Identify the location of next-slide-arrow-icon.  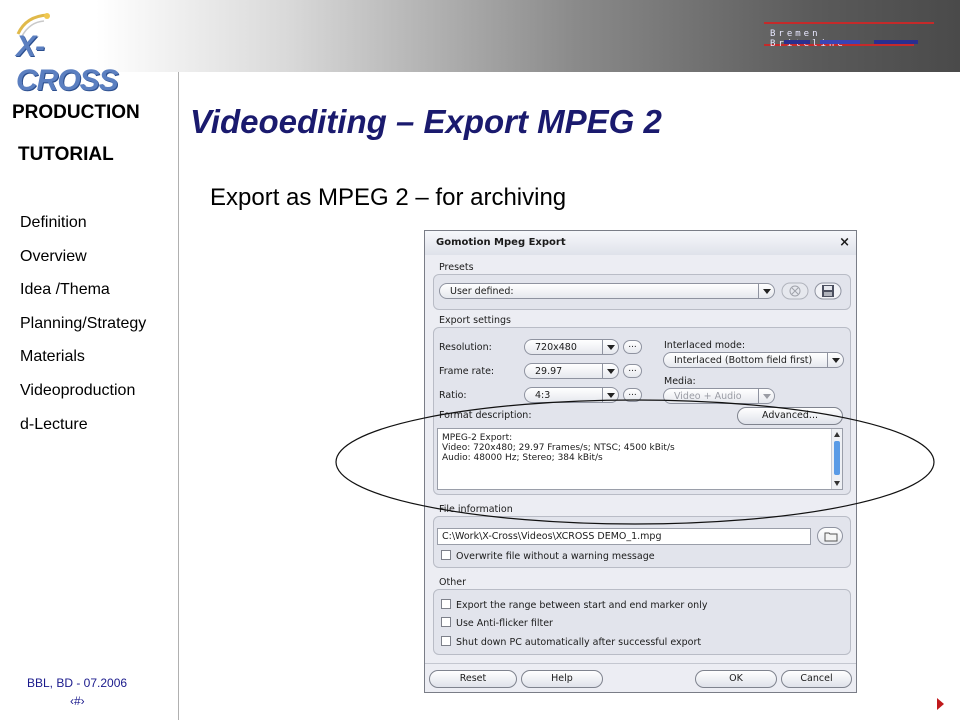
(940, 704).